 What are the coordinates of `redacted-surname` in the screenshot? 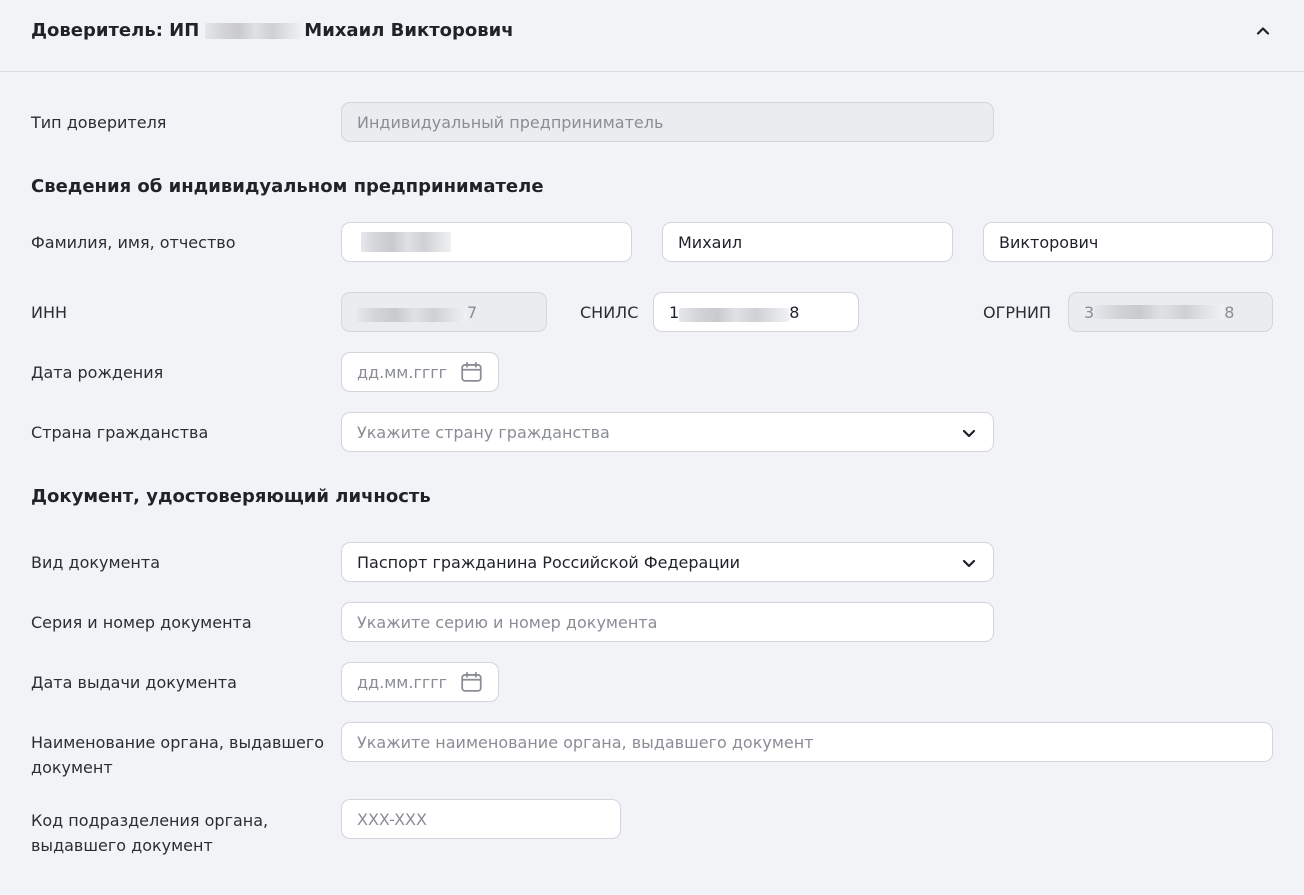 It's located at (254, 31).